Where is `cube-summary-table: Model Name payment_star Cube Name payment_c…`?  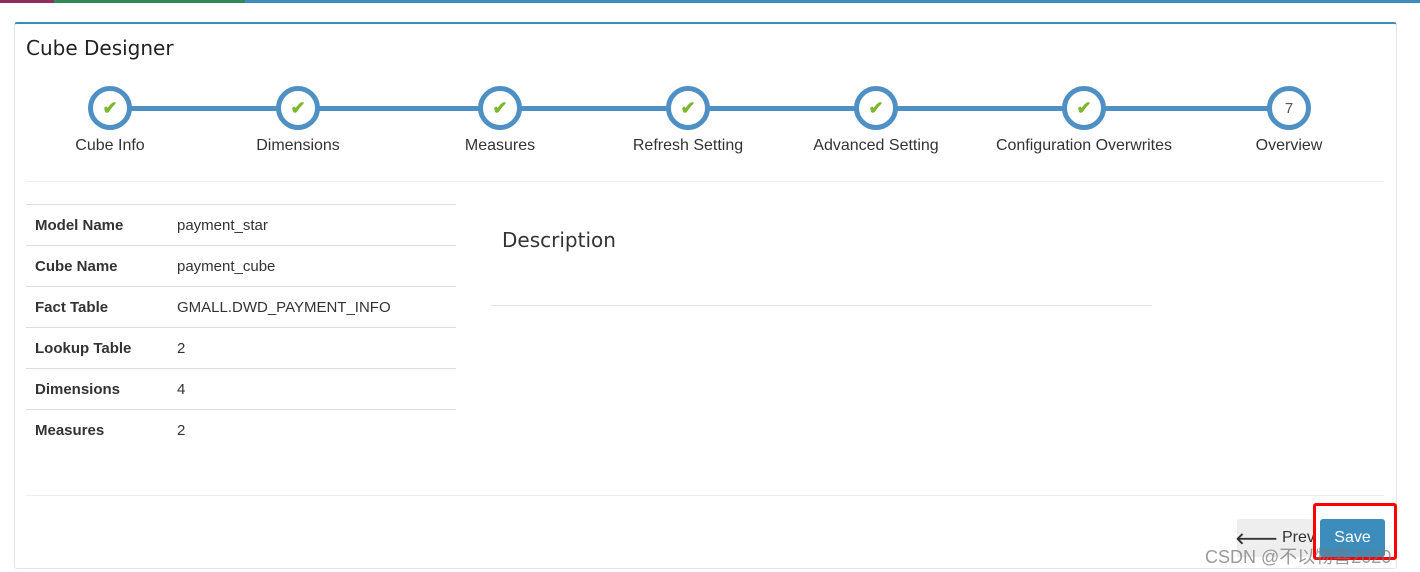 cube-summary-table: Model Name payment_star Cube Name payment_c… is located at coordinates (241, 327).